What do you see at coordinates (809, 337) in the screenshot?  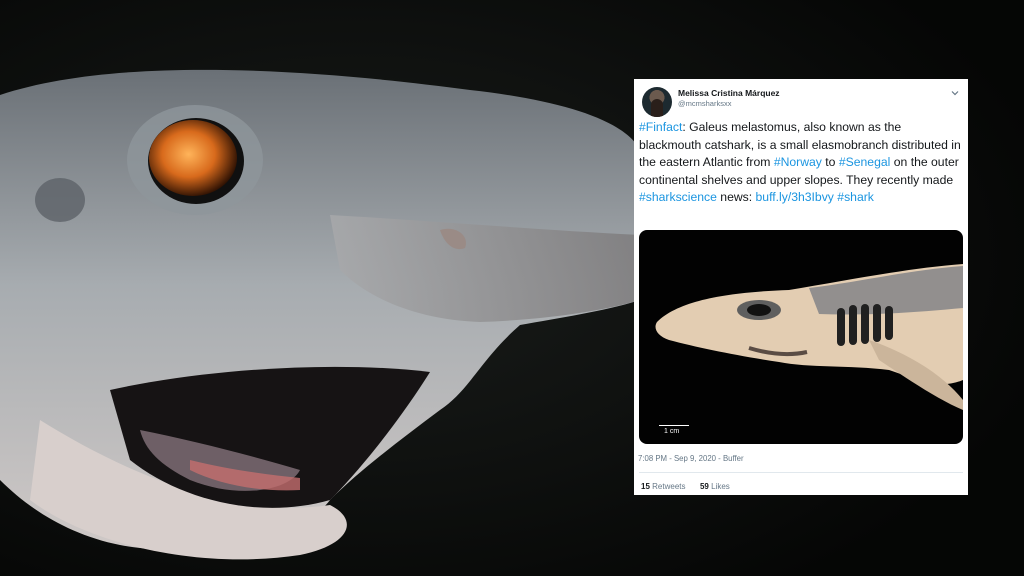 I see `catshark-specimen-photo` at bounding box center [809, 337].